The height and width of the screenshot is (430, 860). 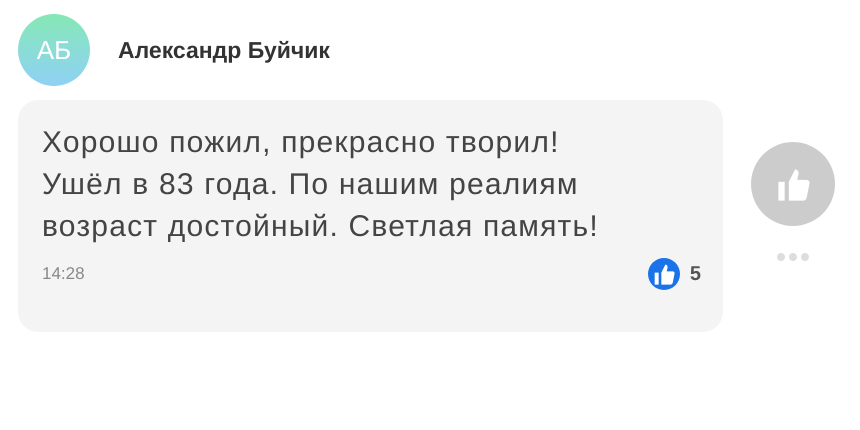 I want to click on avatar: АБ, so click(x=54, y=50).